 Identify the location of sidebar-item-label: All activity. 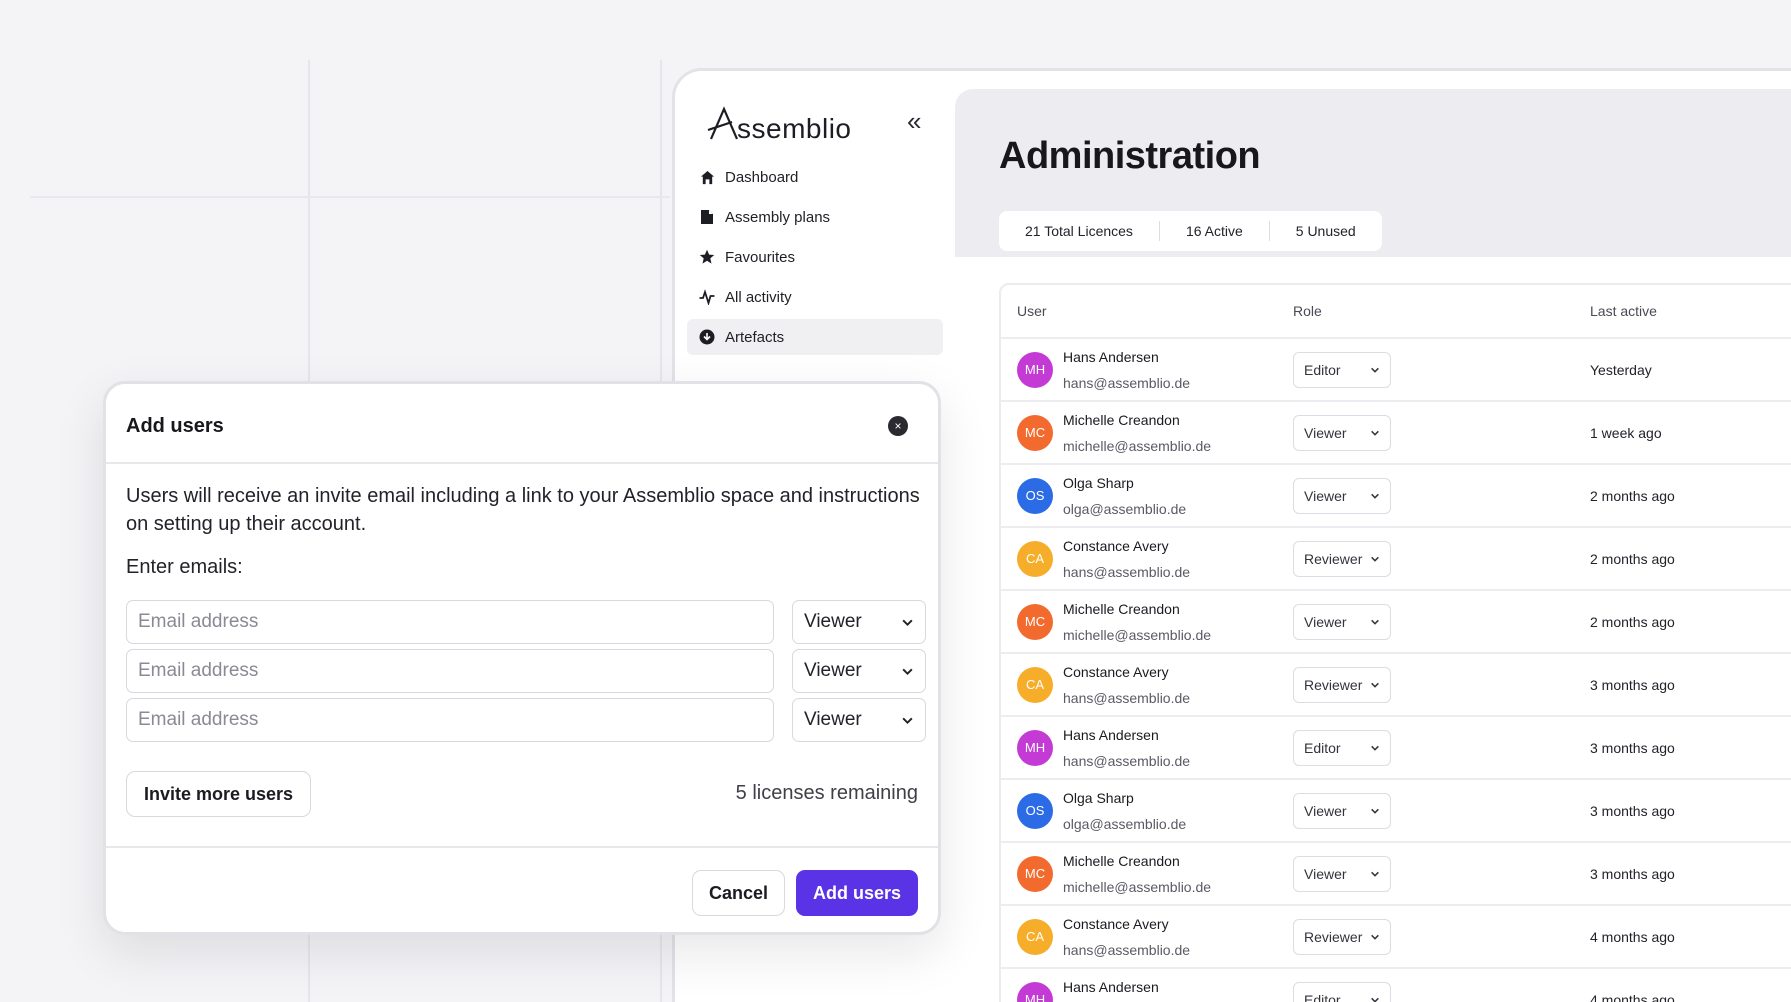
(758, 297).